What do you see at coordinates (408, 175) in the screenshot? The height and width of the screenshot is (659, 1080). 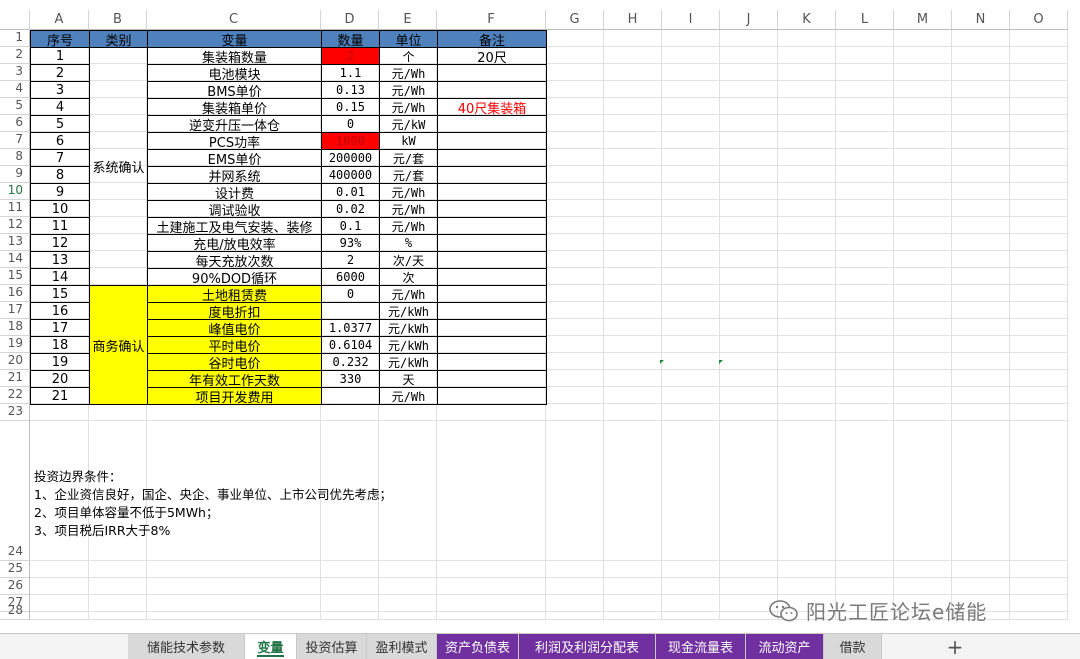 I see `item-unit: 元/套` at bounding box center [408, 175].